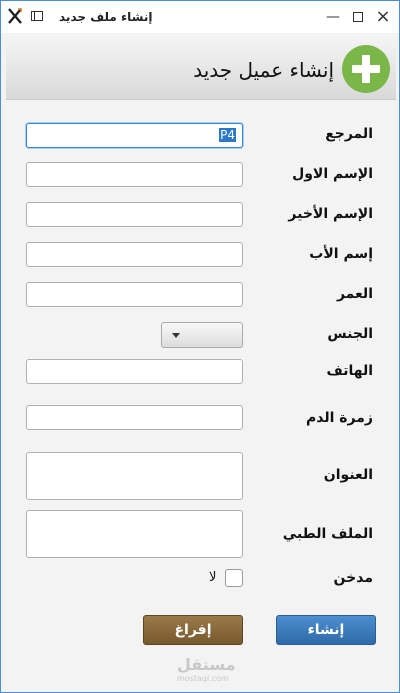  What do you see at coordinates (200, 17) in the screenshot?
I see `title-bar: إنشاء ملف جديد — ×` at bounding box center [200, 17].